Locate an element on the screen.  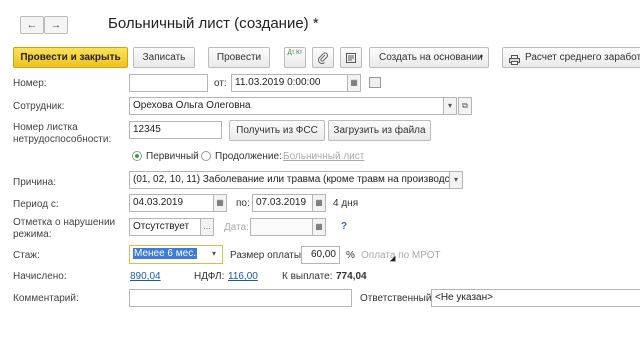
period-to-field: 07.03.2019 is located at coordinates (283, 203).